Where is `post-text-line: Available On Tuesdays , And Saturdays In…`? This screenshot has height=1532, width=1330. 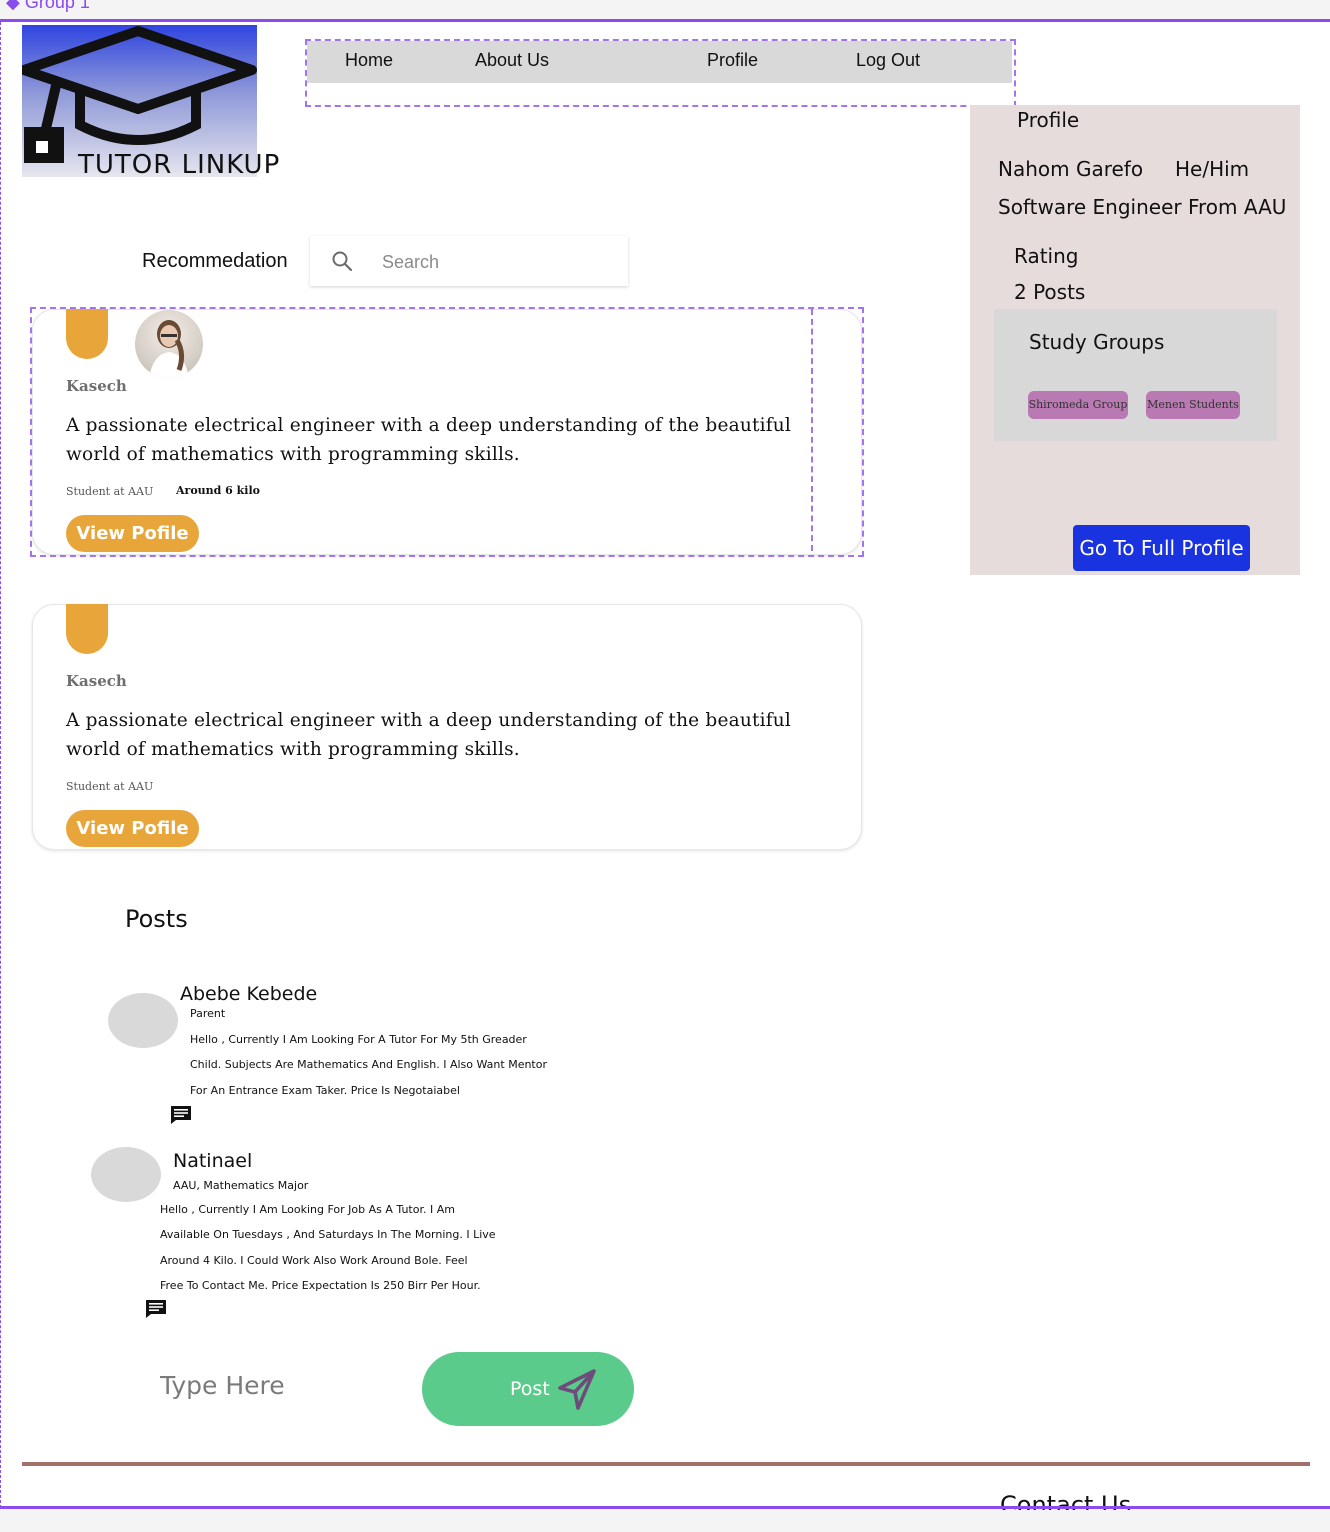
post-text-line: Available On Tuesdays , And Saturdays In… is located at coordinates (328, 1234).